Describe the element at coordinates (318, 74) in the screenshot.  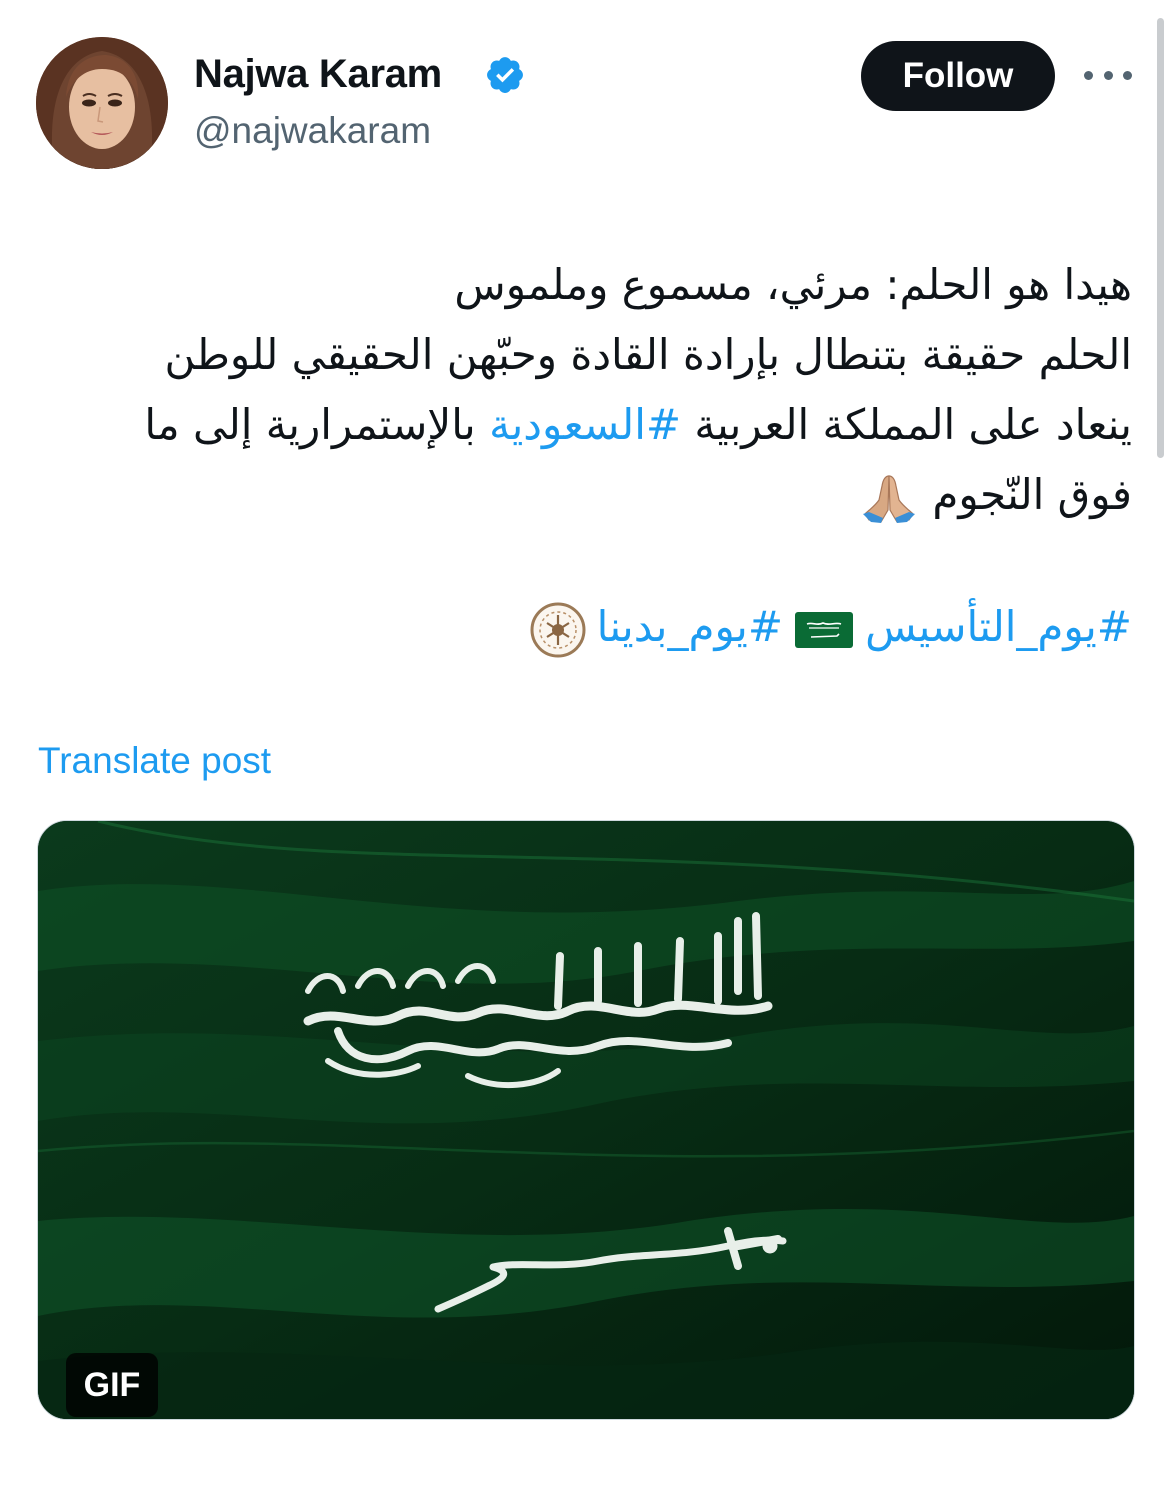
I see `display-name: Najwa Karam` at that location.